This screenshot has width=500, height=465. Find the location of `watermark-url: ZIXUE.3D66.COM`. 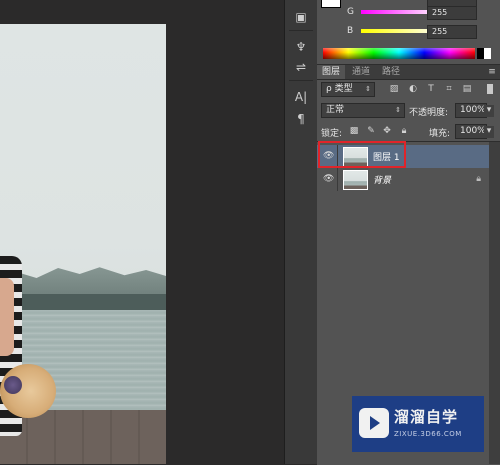

watermark-url: ZIXUE.3D66.COM is located at coordinates (428, 434).